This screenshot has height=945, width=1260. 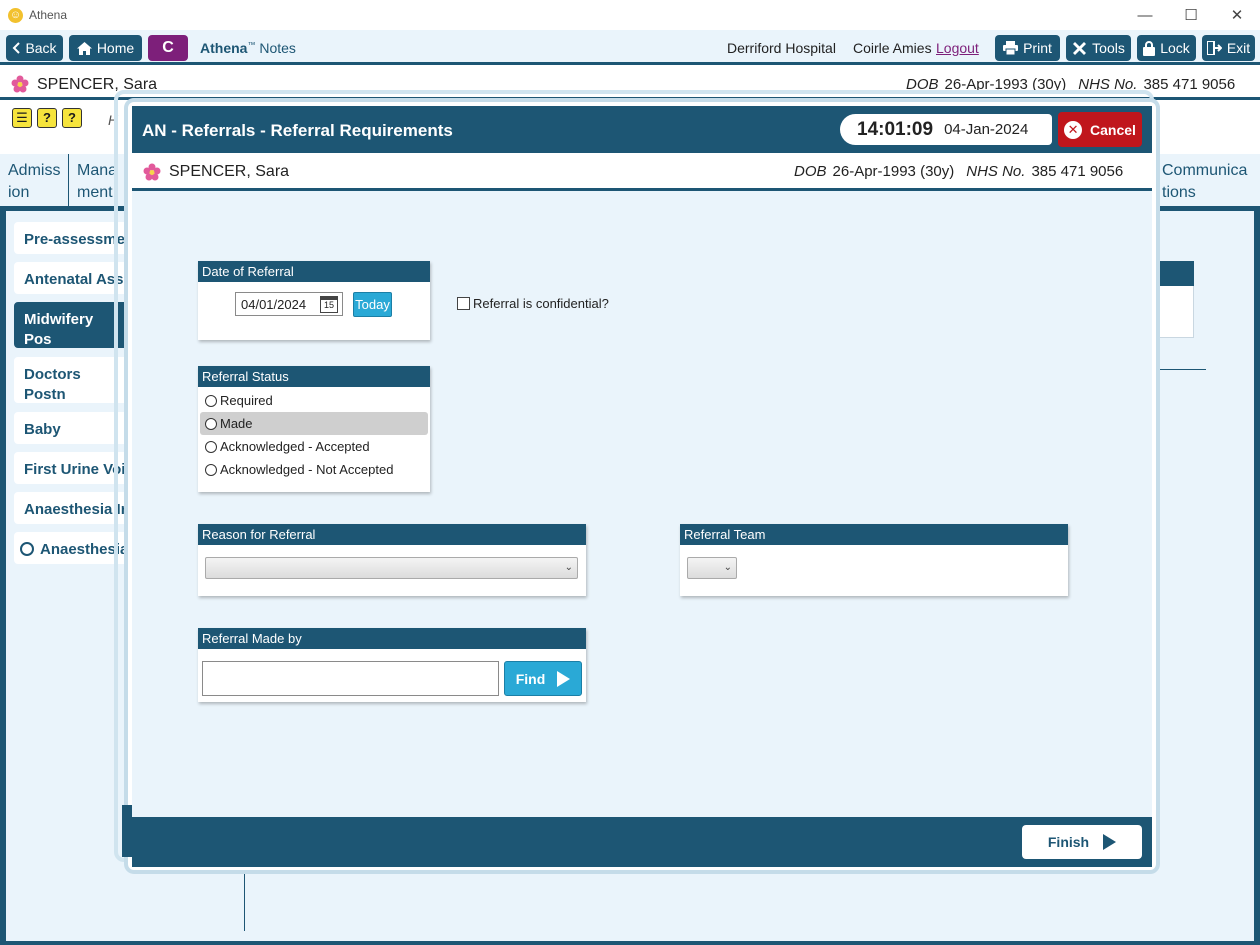 What do you see at coordinates (71, 468) in the screenshot?
I see `nav-item-first-urine: First Urine Voi` at bounding box center [71, 468].